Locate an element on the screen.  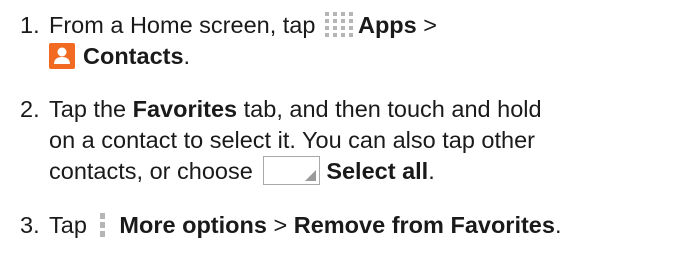
more-options-label: More options is located at coordinates (193, 225).